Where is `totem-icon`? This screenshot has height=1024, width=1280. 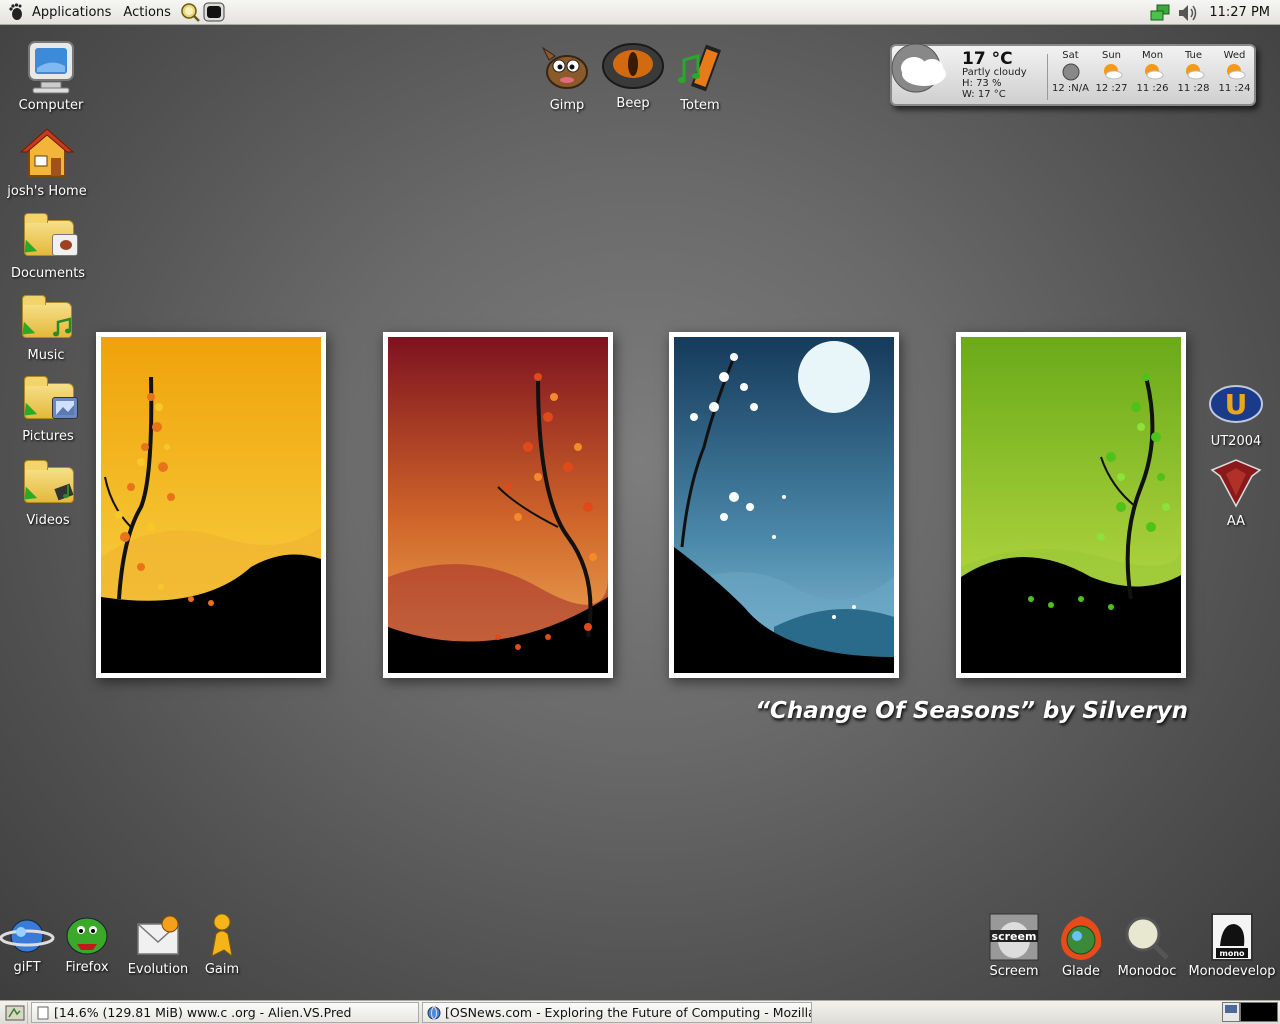
totem-icon is located at coordinates (700, 68).